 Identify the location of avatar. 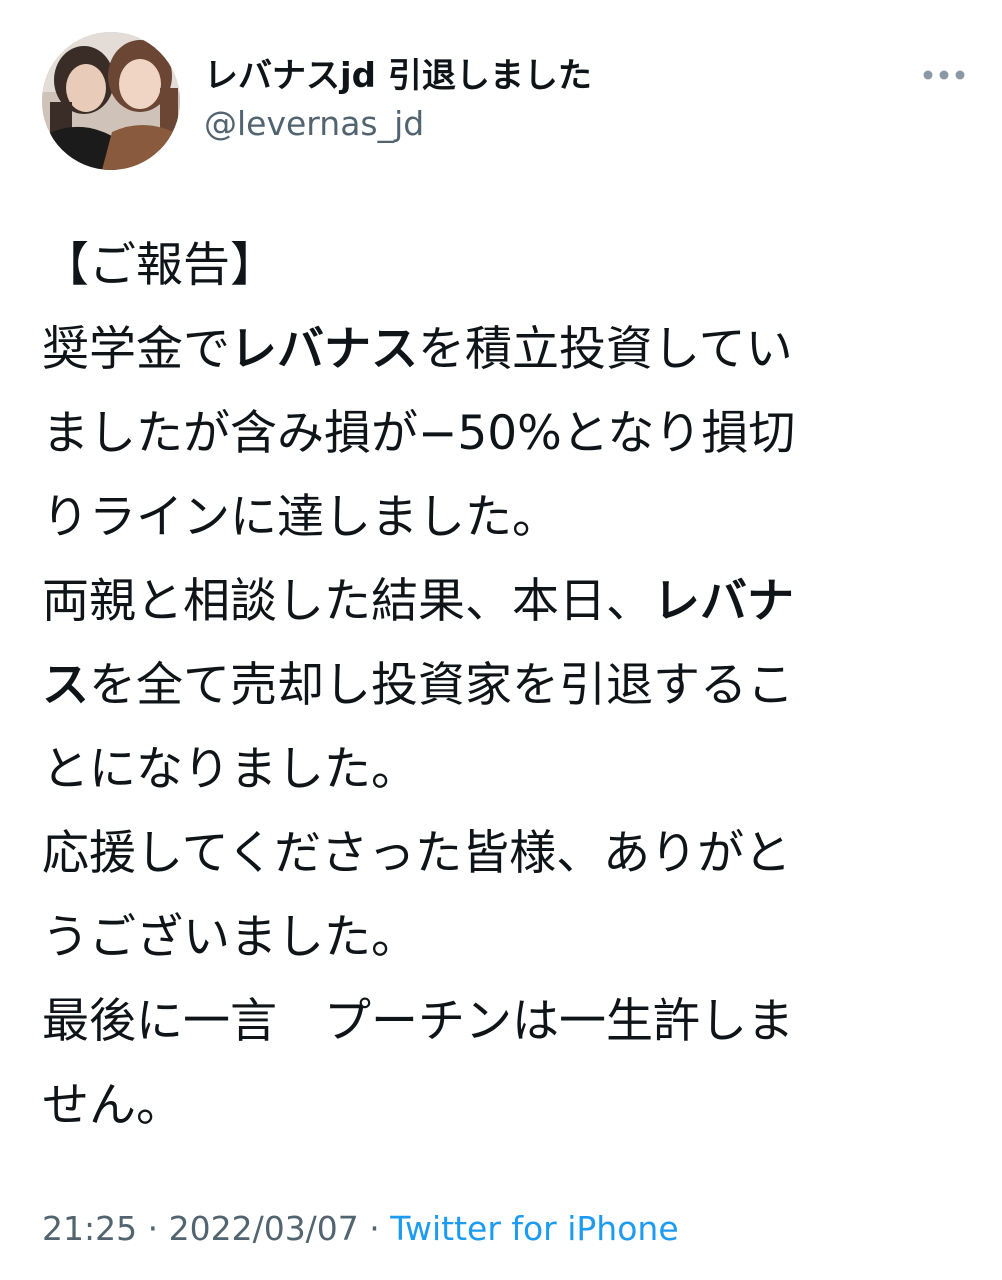
(111, 101).